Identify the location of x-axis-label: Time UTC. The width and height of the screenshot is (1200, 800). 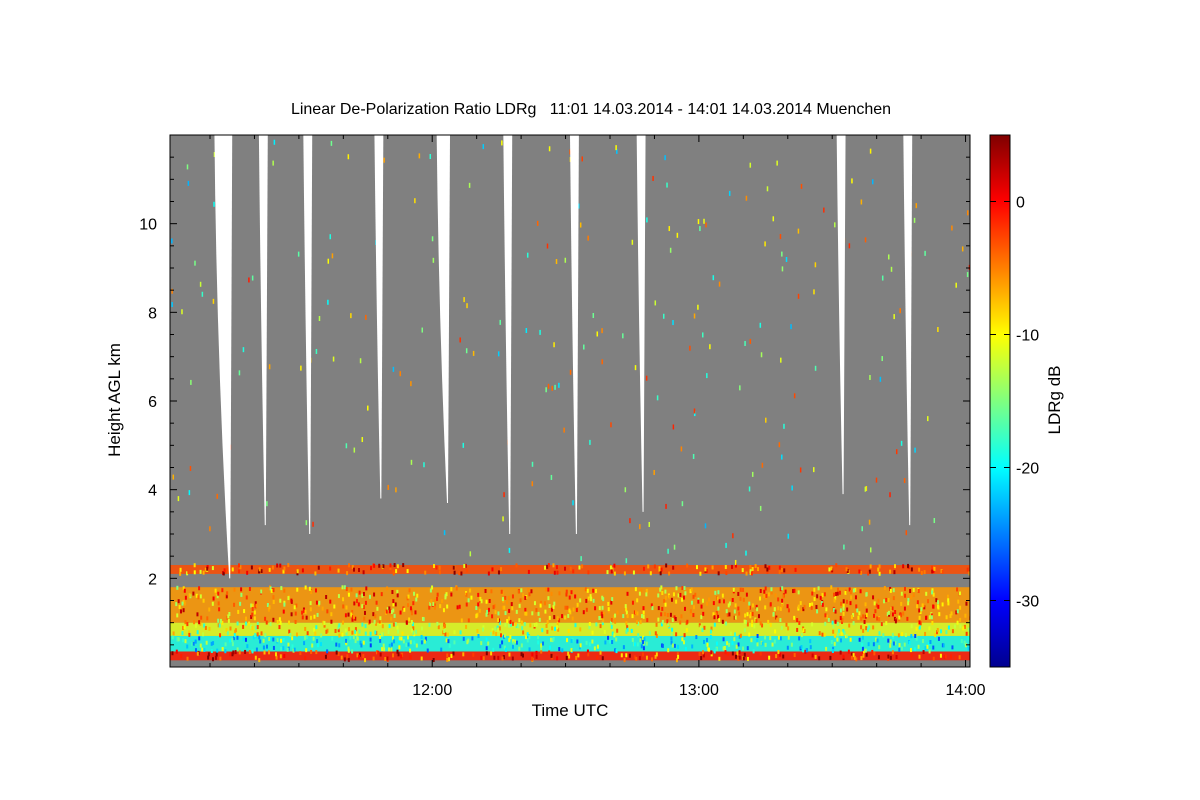
(570, 710).